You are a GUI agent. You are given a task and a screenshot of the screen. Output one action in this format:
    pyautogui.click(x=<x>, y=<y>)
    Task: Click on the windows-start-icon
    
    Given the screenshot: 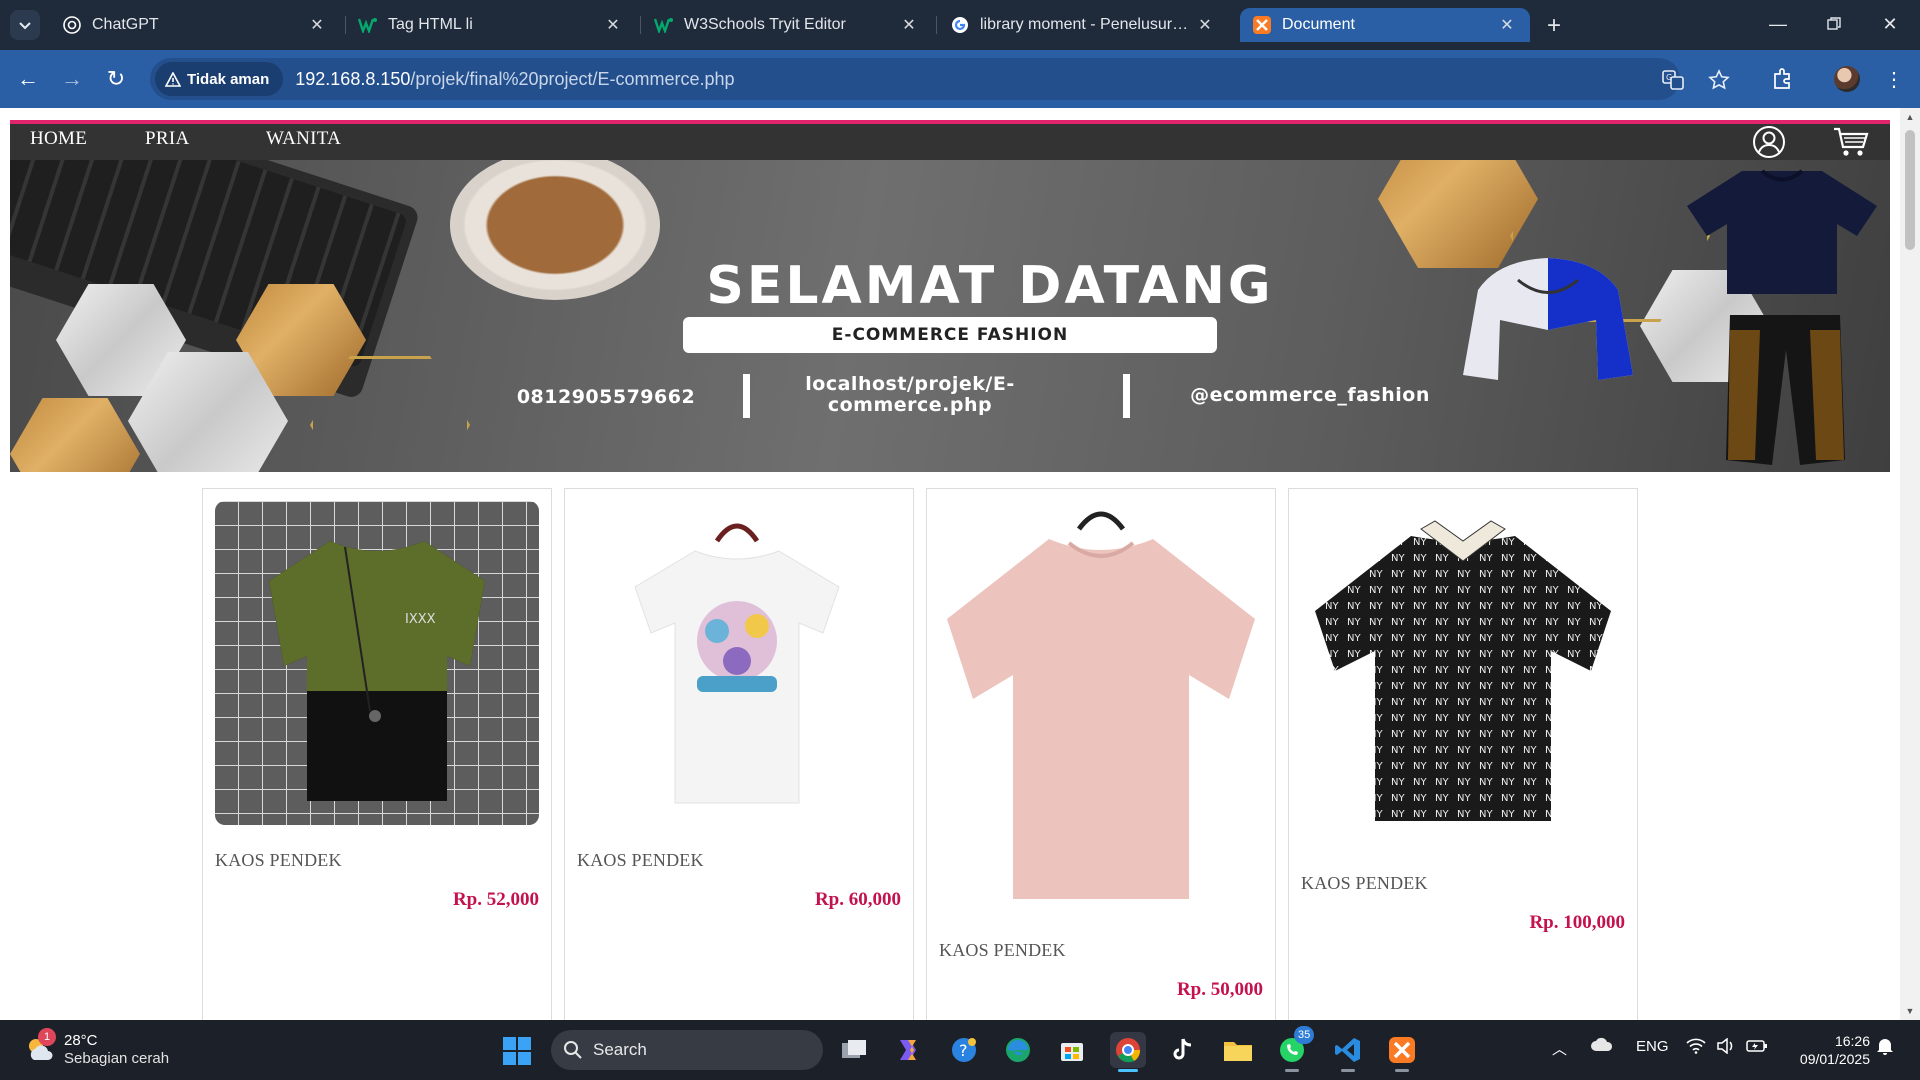 What is the action you would take?
    pyautogui.click(x=517, y=1051)
    